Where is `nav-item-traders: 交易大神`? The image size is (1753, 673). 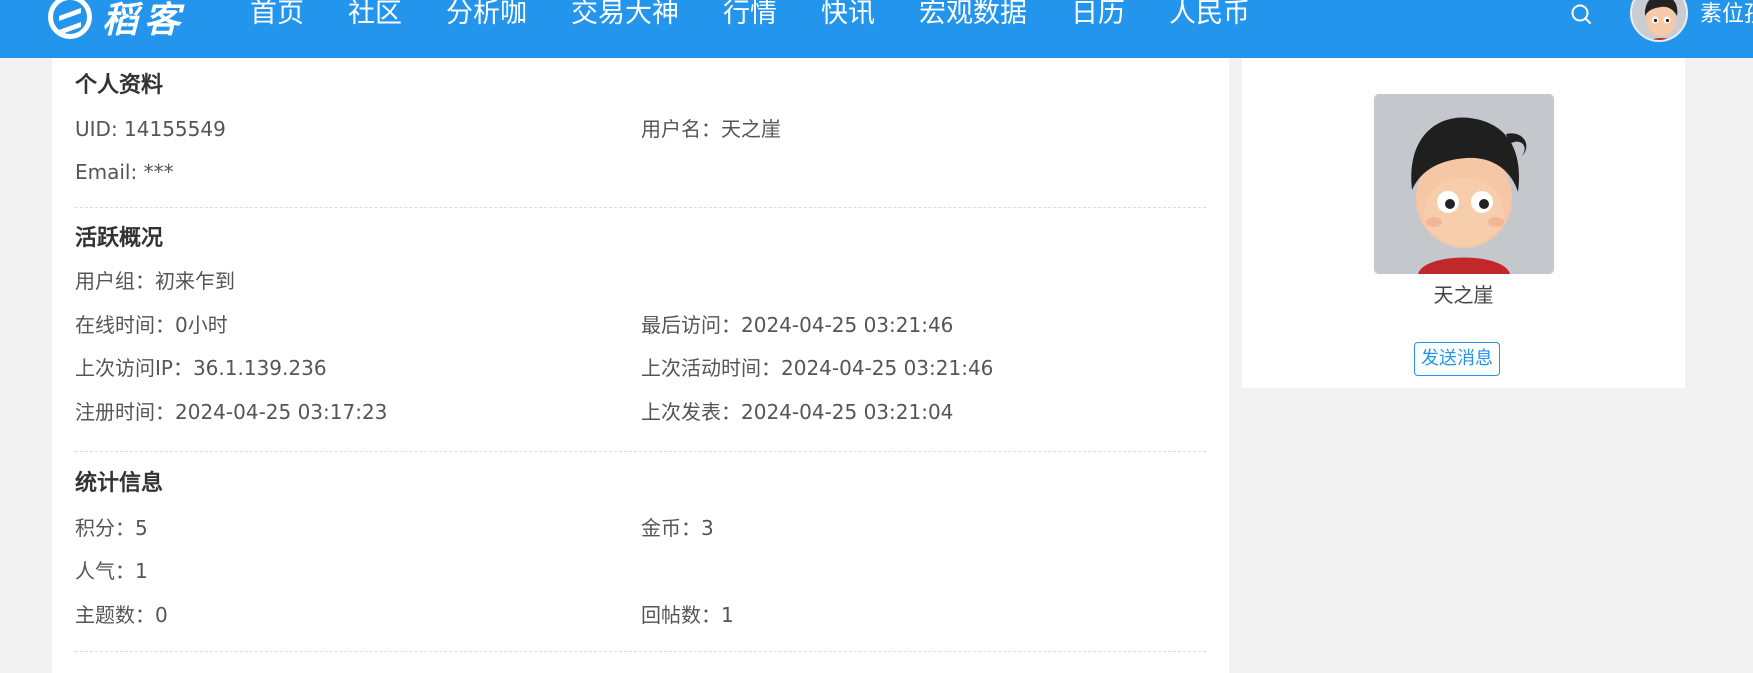 nav-item-traders: 交易大神 is located at coordinates (625, 14).